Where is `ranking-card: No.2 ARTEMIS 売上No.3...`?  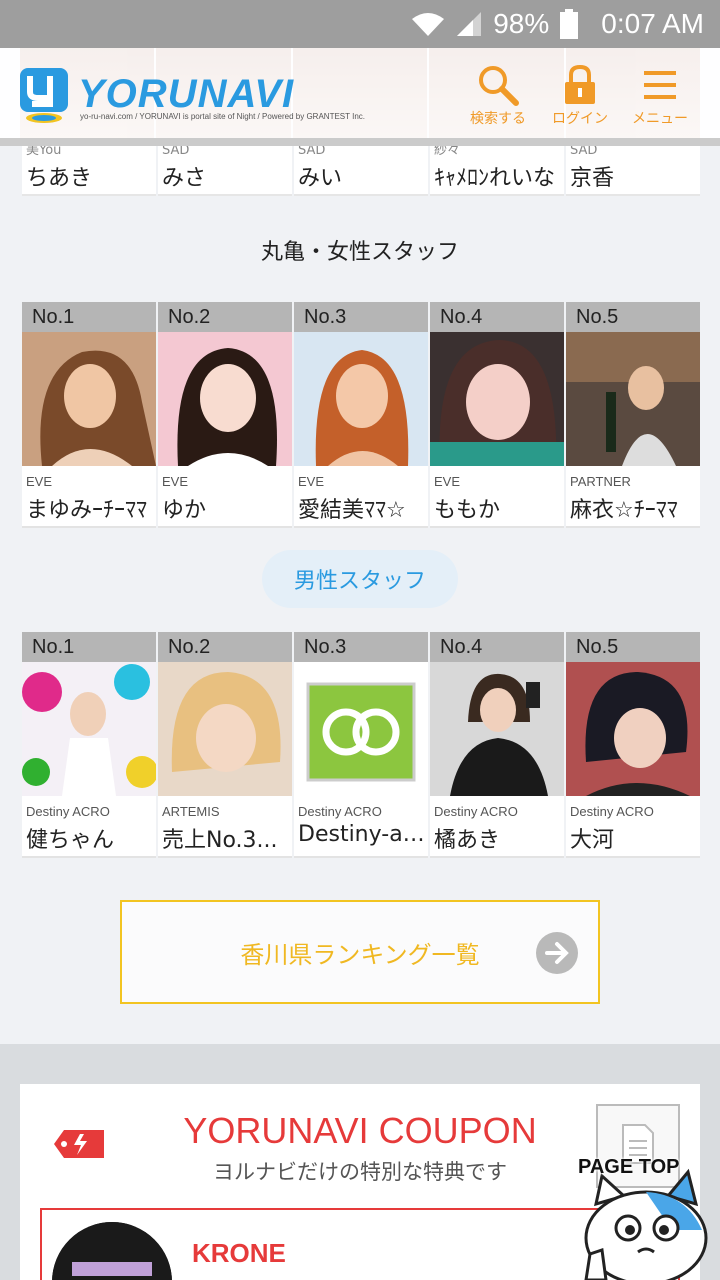
ranking-card: No.2 ARTEMIS 売上No.3... is located at coordinates (225, 745).